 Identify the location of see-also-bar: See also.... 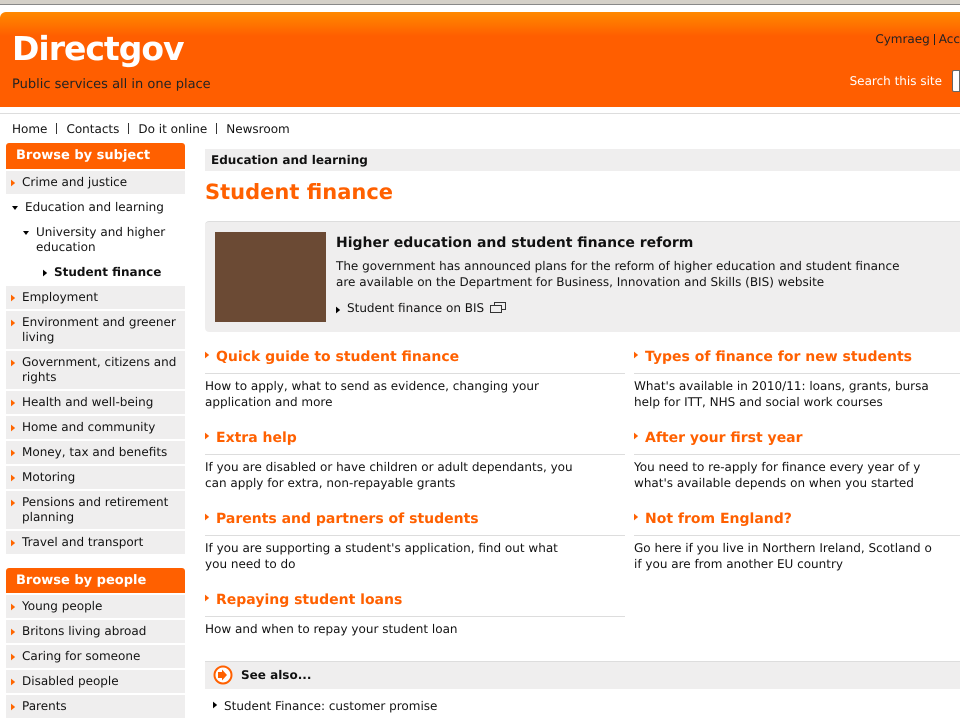
(582, 674).